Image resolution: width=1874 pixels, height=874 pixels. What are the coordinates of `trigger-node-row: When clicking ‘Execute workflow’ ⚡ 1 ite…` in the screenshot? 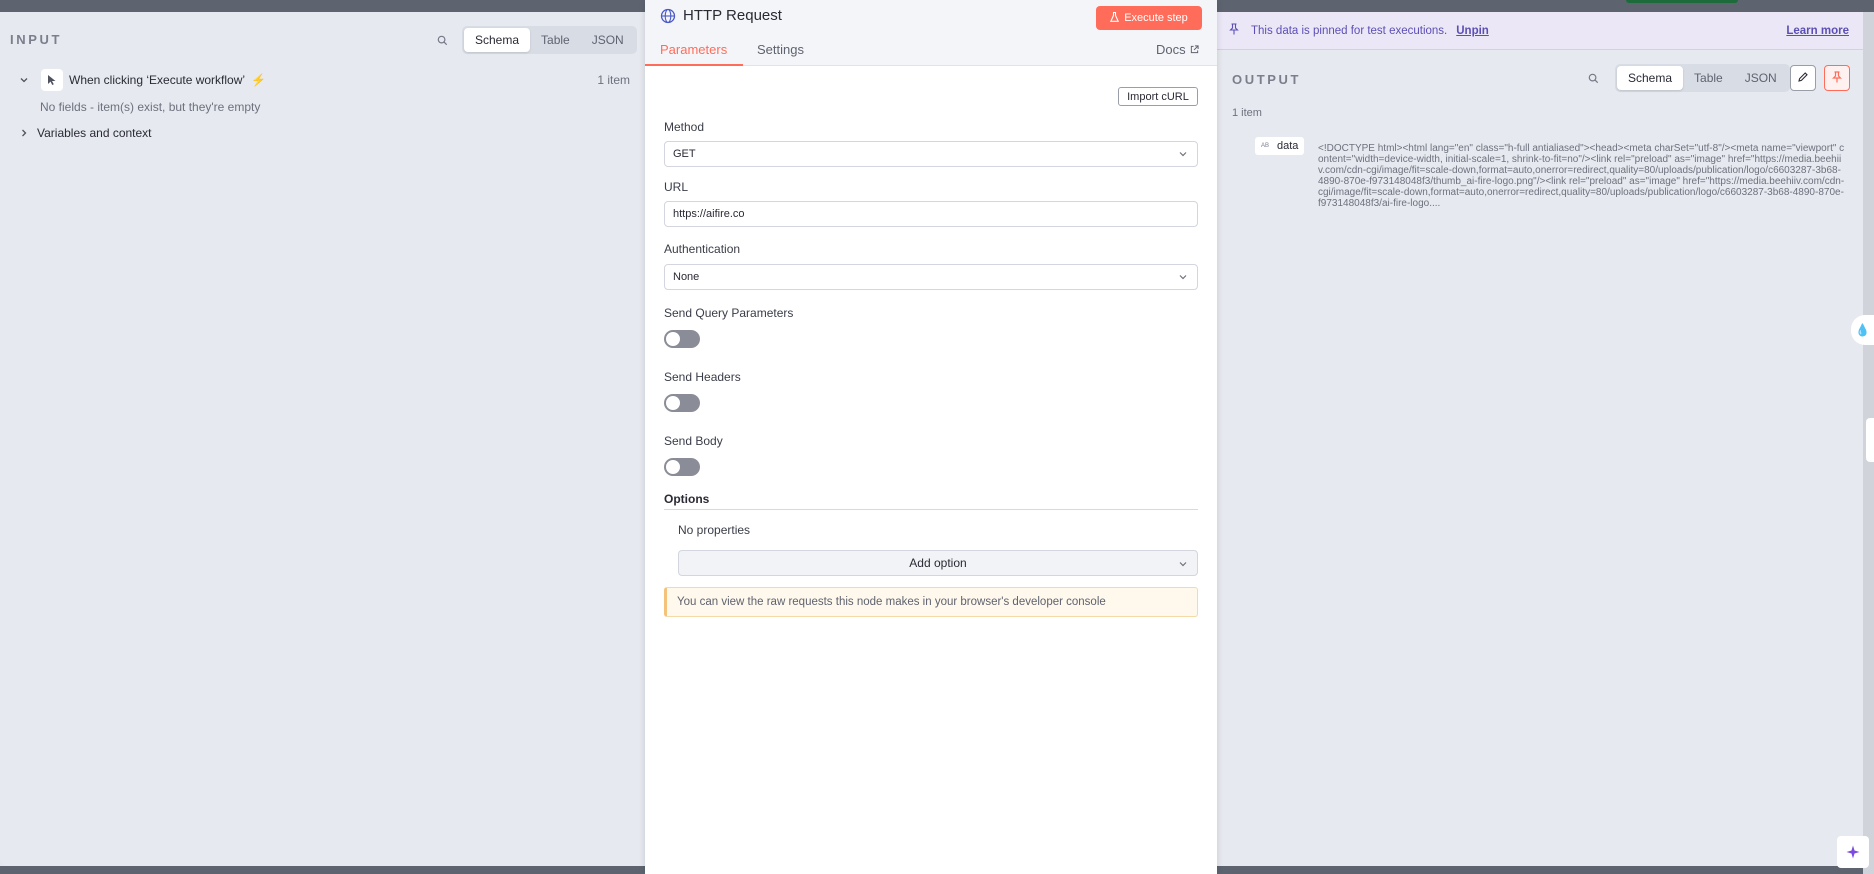 It's located at (323, 80).